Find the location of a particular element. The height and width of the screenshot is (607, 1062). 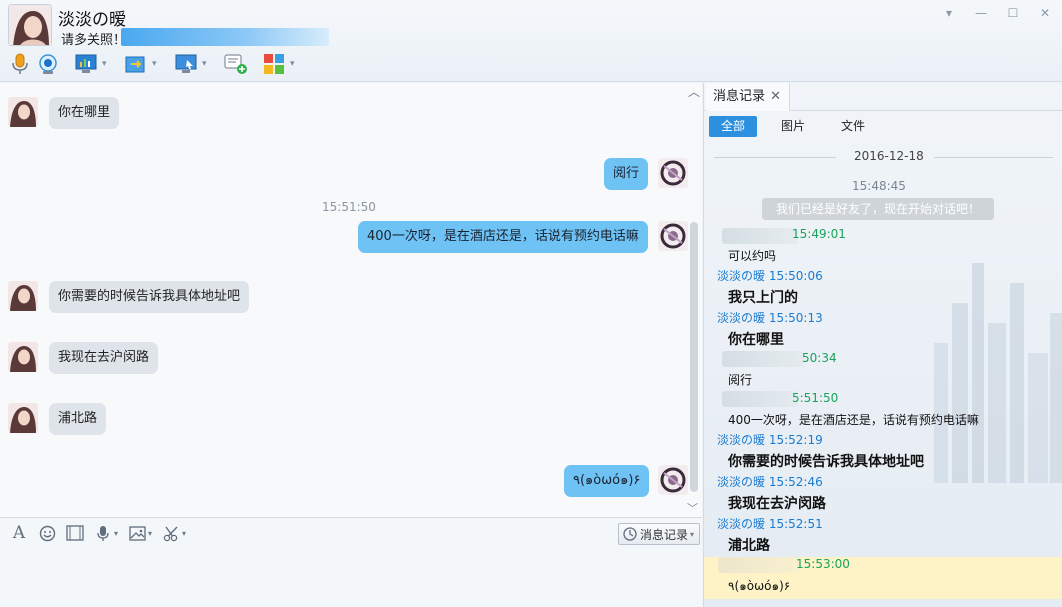

record-text: 你在哪里 is located at coordinates (756, 340).